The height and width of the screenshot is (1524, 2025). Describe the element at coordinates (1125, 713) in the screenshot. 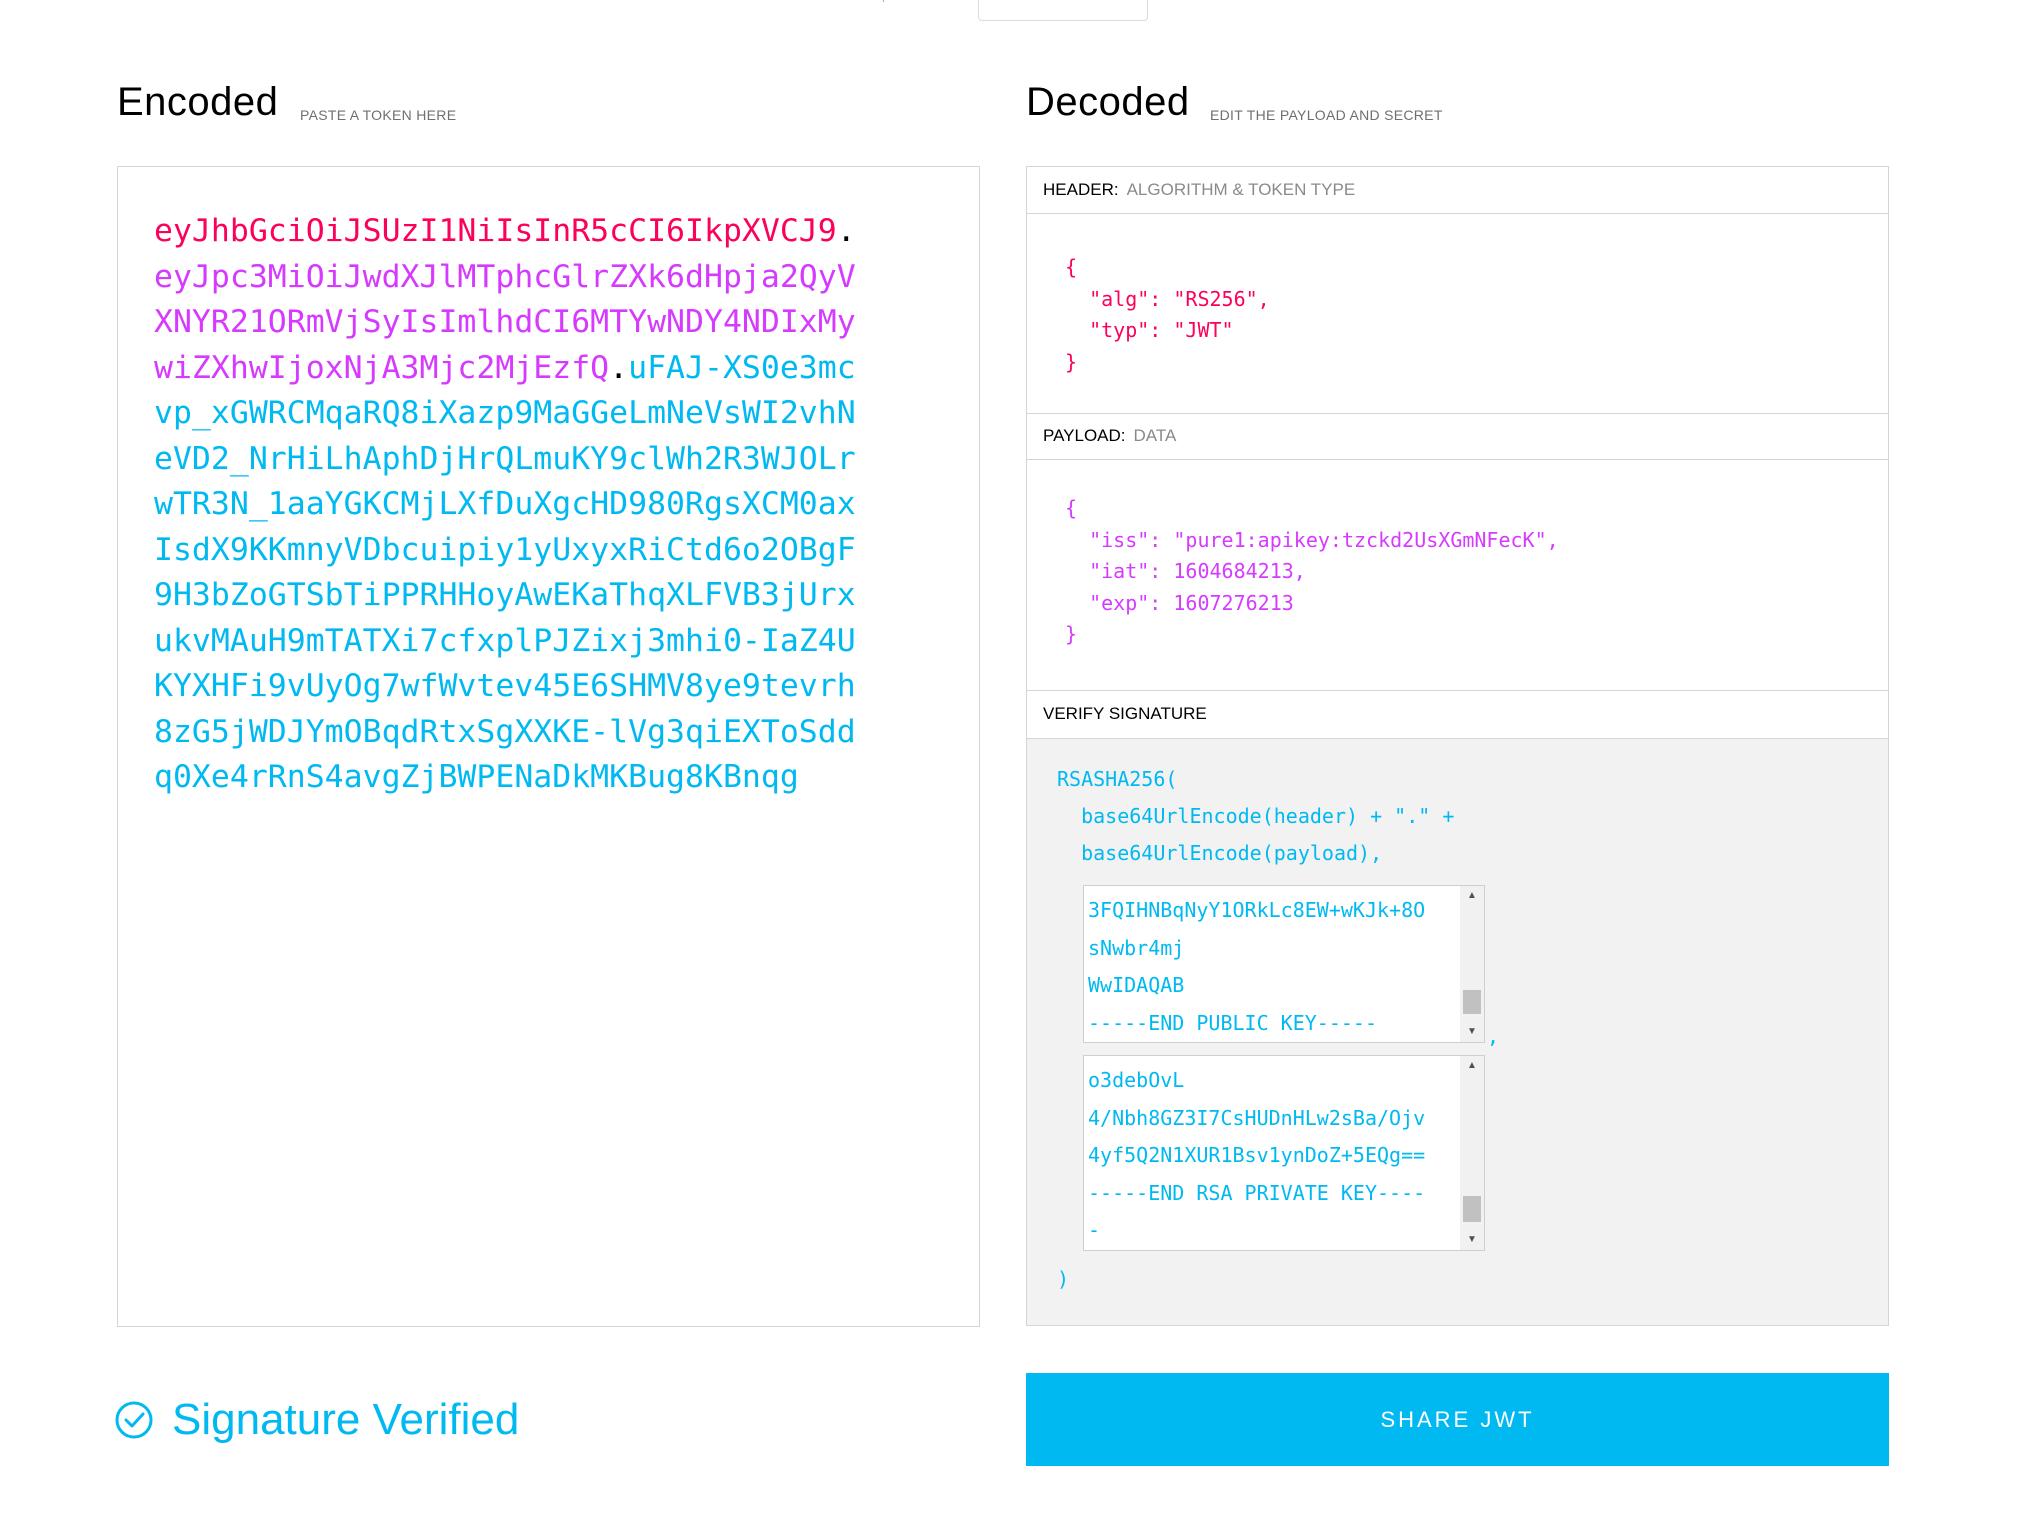

I see `verify-label: VERIFY SIGNATURE` at that location.